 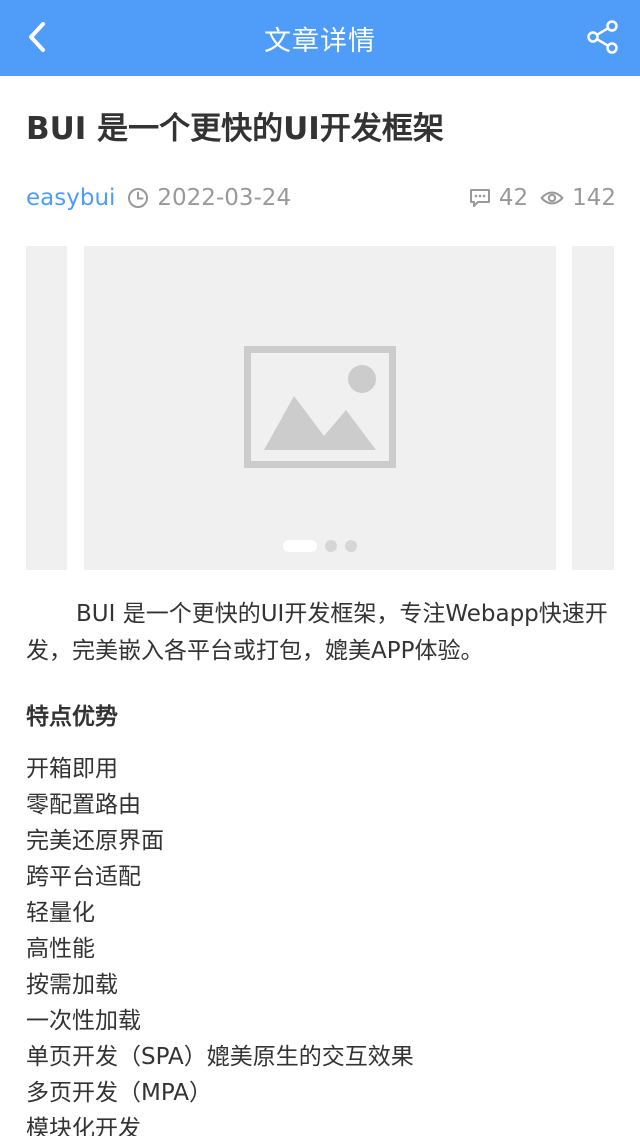 I want to click on publish-date: 2022-03-24, so click(x=209, y=198).